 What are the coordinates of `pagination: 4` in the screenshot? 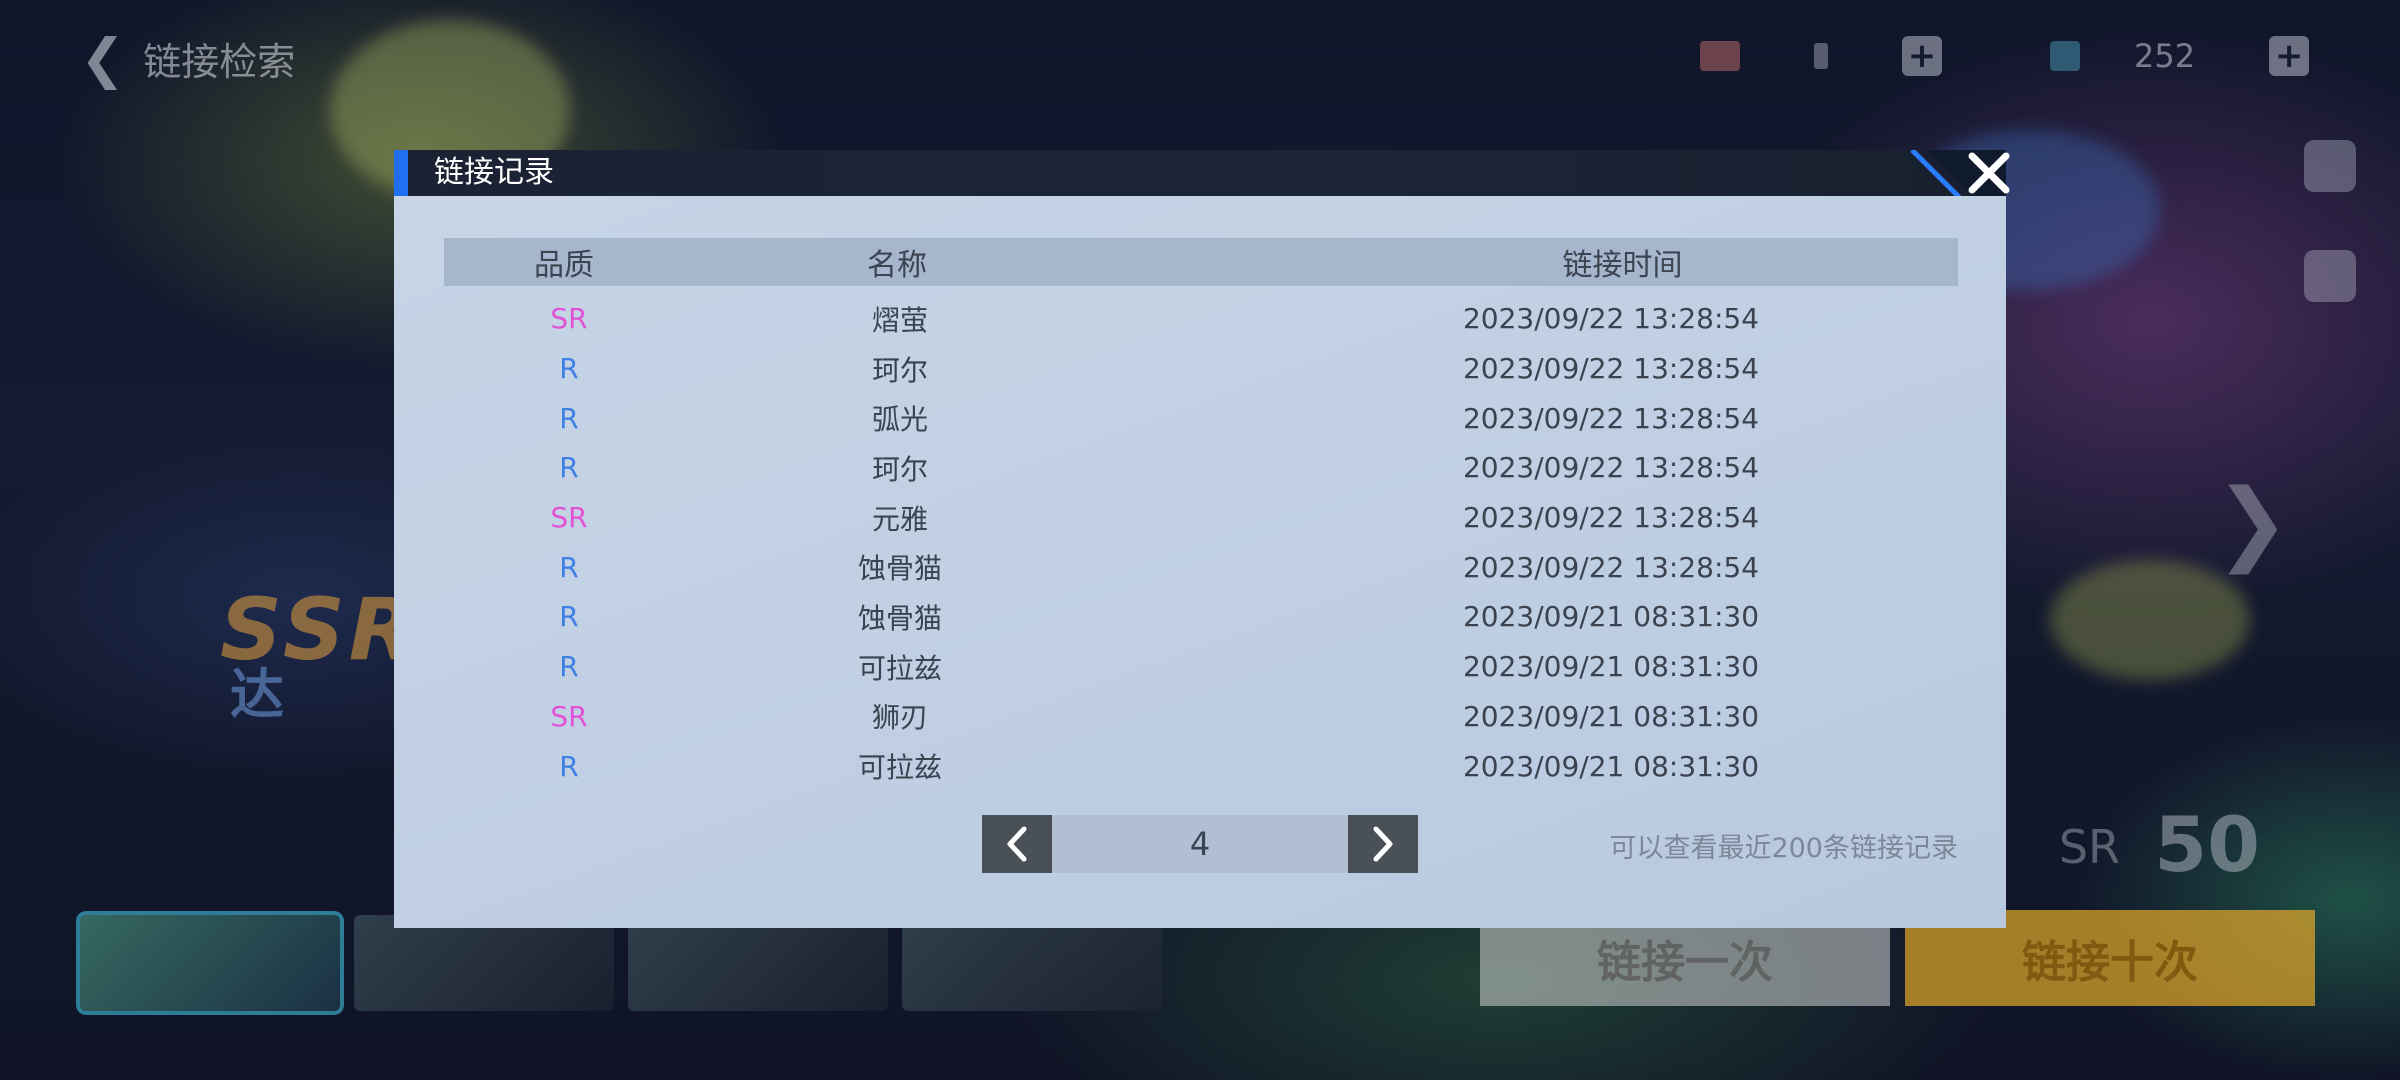 It's located at (1200, 844).